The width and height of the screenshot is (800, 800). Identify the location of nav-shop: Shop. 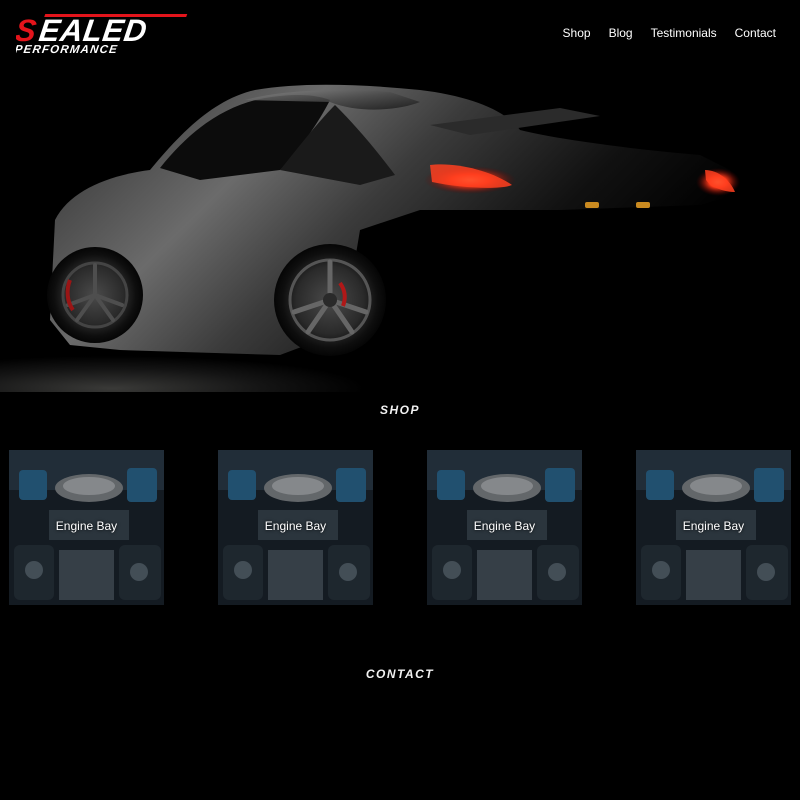
(577, 33).